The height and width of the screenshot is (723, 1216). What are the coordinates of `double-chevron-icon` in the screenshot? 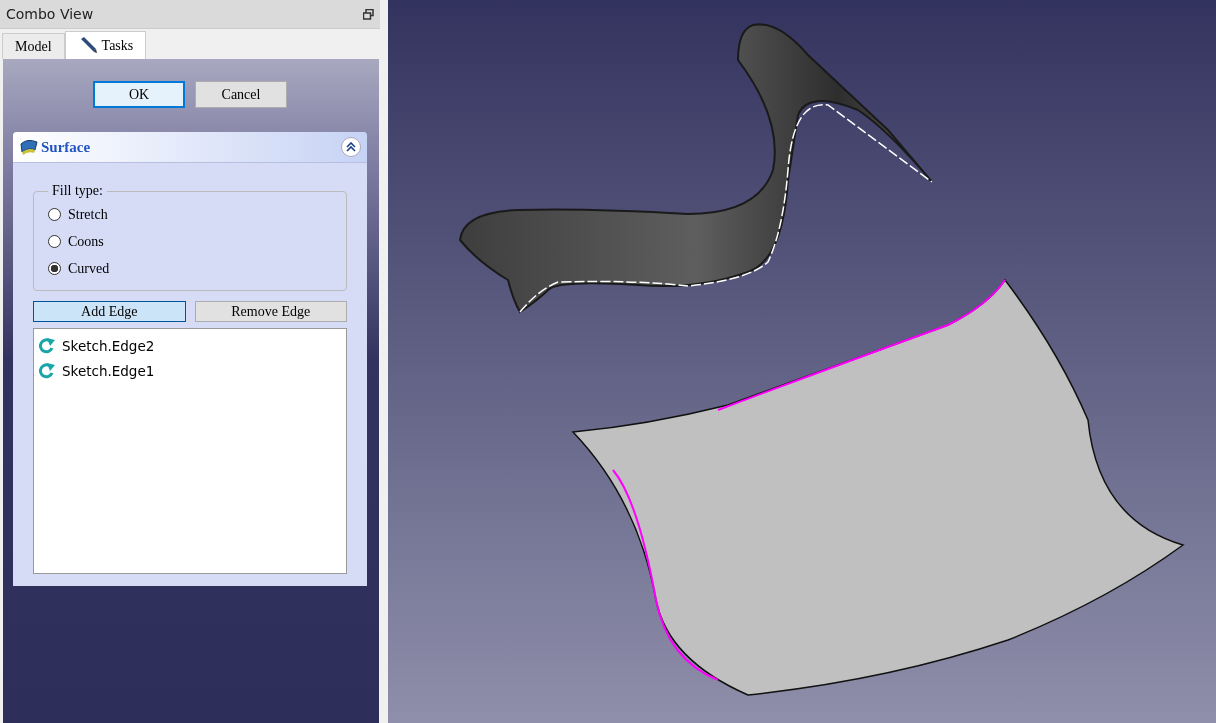 It's located at (351, 147).